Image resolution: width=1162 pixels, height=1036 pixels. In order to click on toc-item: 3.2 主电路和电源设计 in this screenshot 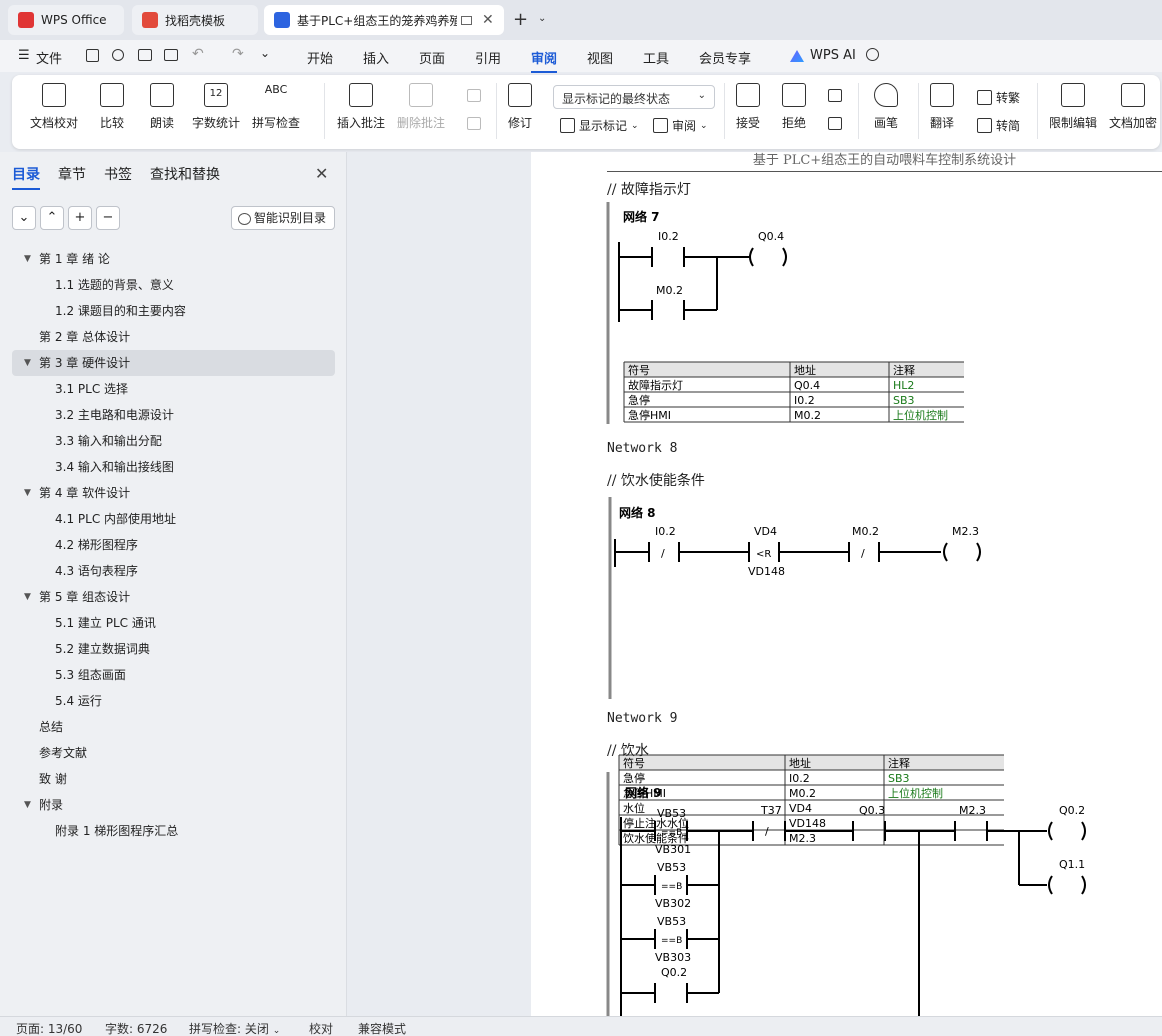, I will do `click(173, 415)`.